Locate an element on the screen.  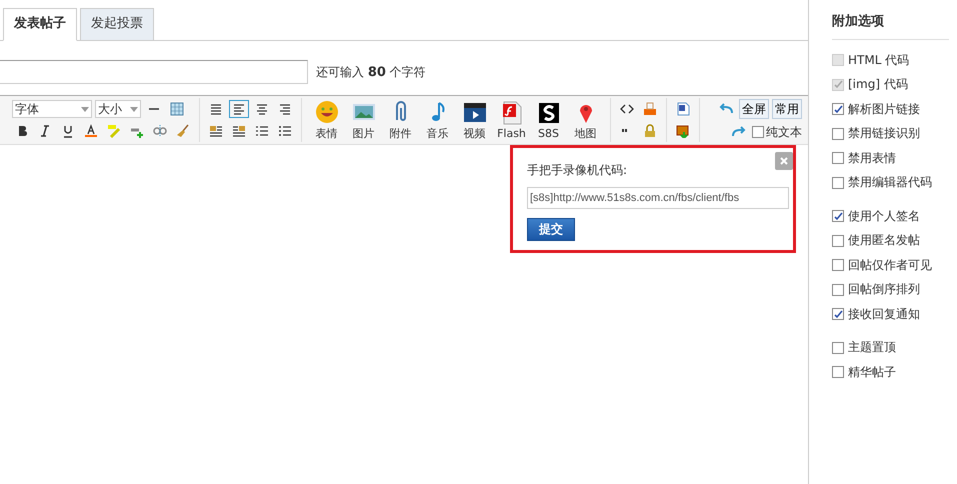
submit-button: 提交 is located at coordinates (551, 229).